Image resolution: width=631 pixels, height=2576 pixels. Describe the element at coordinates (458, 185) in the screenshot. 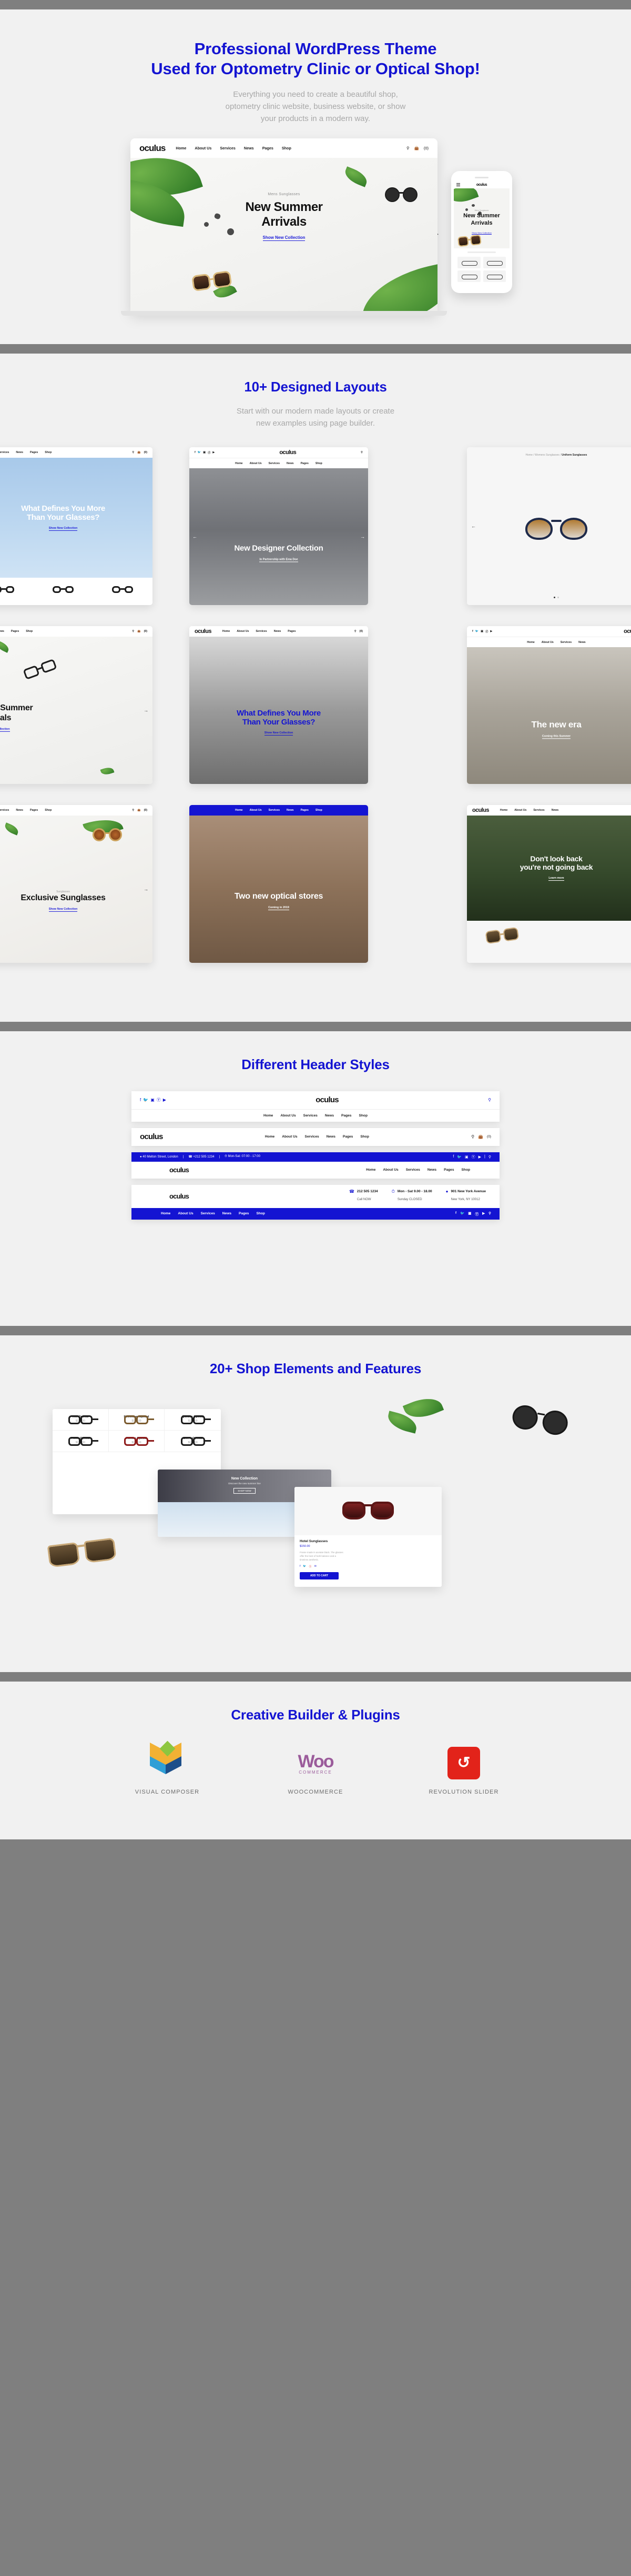

I see `hamburger-menu-icon` at that location.